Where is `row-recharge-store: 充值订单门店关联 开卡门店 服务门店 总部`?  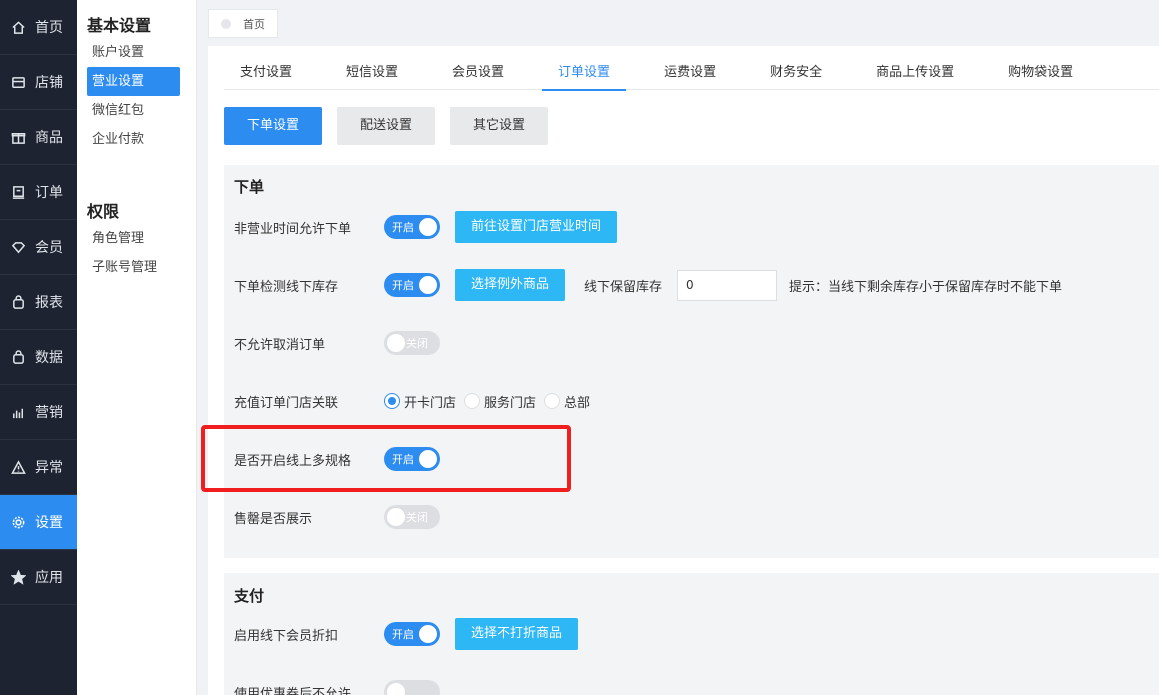 row-recharge-store: 充值订单门店关联 开卡门店 服务门店 总部 is located at coordinates (416, 401).